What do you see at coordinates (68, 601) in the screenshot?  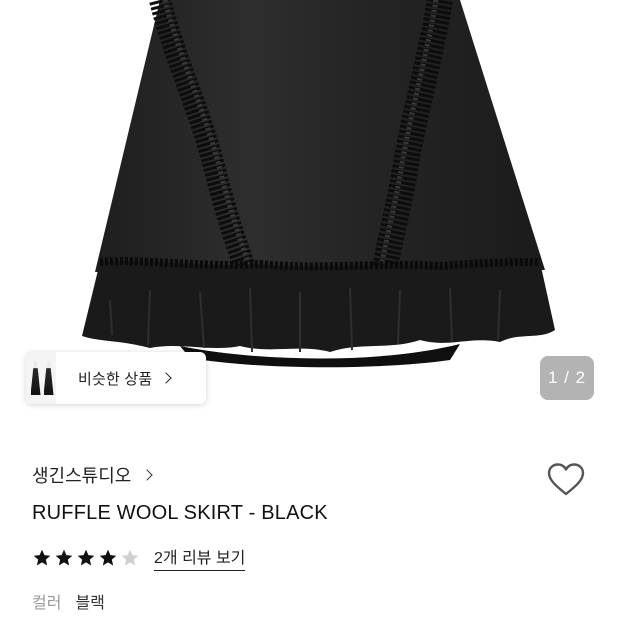 I see `option-row: 컬러 블랙` at bounding box center [68, 601].